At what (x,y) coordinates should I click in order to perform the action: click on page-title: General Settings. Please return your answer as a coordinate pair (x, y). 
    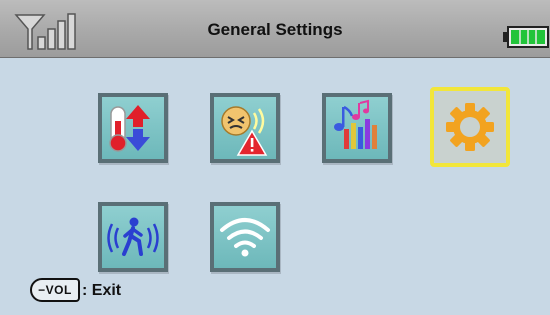
    Looking at the image, I should click on (275, 29).